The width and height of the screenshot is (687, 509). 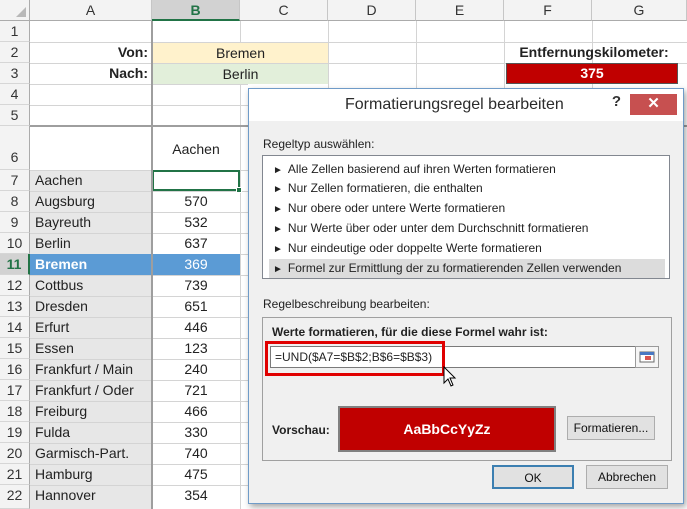 What do you see at coordinates (196, 411) in the screenshot?
I see `distance-cell: 466` at bounding box center [196, 411].